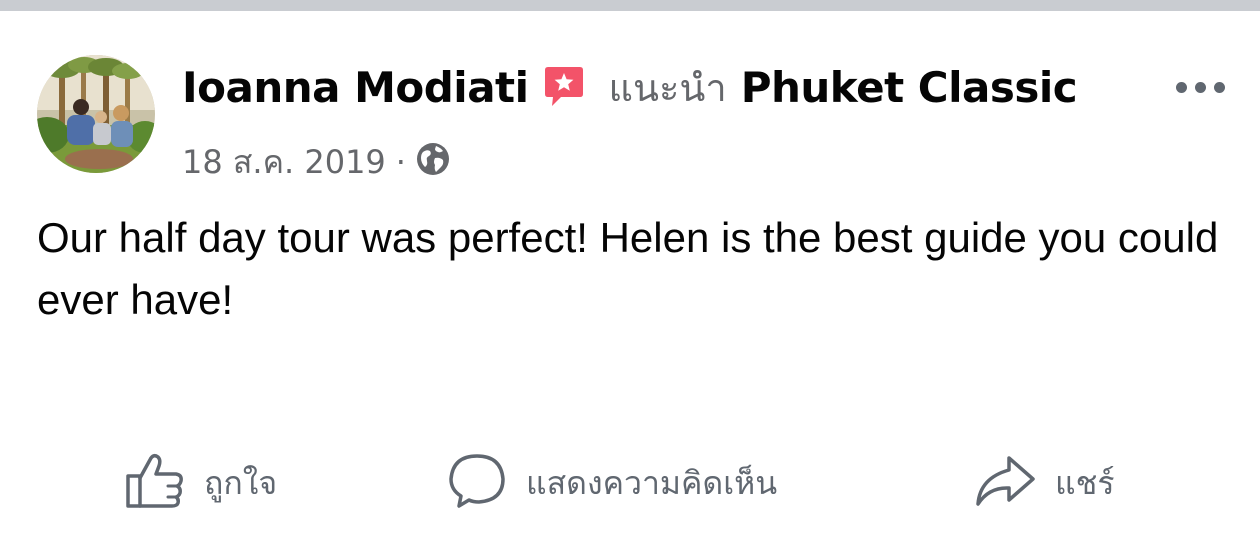 Image resolution: width=1260 pixels, height=533 pixels. Describe the element at coordinates (241, 482) in the screenshot. I see `like-label: ถูกใจ` at that location.